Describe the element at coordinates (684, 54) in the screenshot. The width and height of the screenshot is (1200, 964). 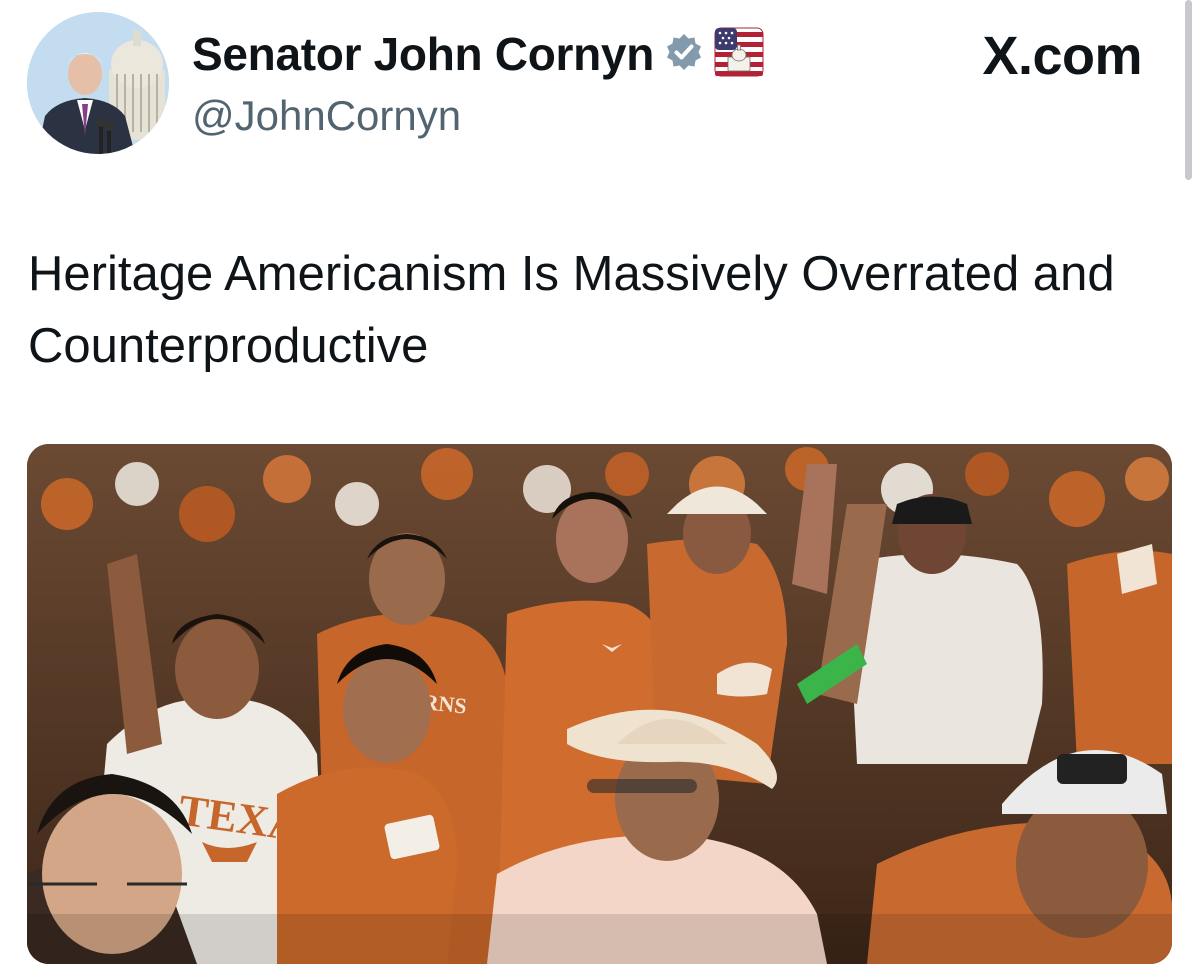
I see `verified-badge-icon` at that location.